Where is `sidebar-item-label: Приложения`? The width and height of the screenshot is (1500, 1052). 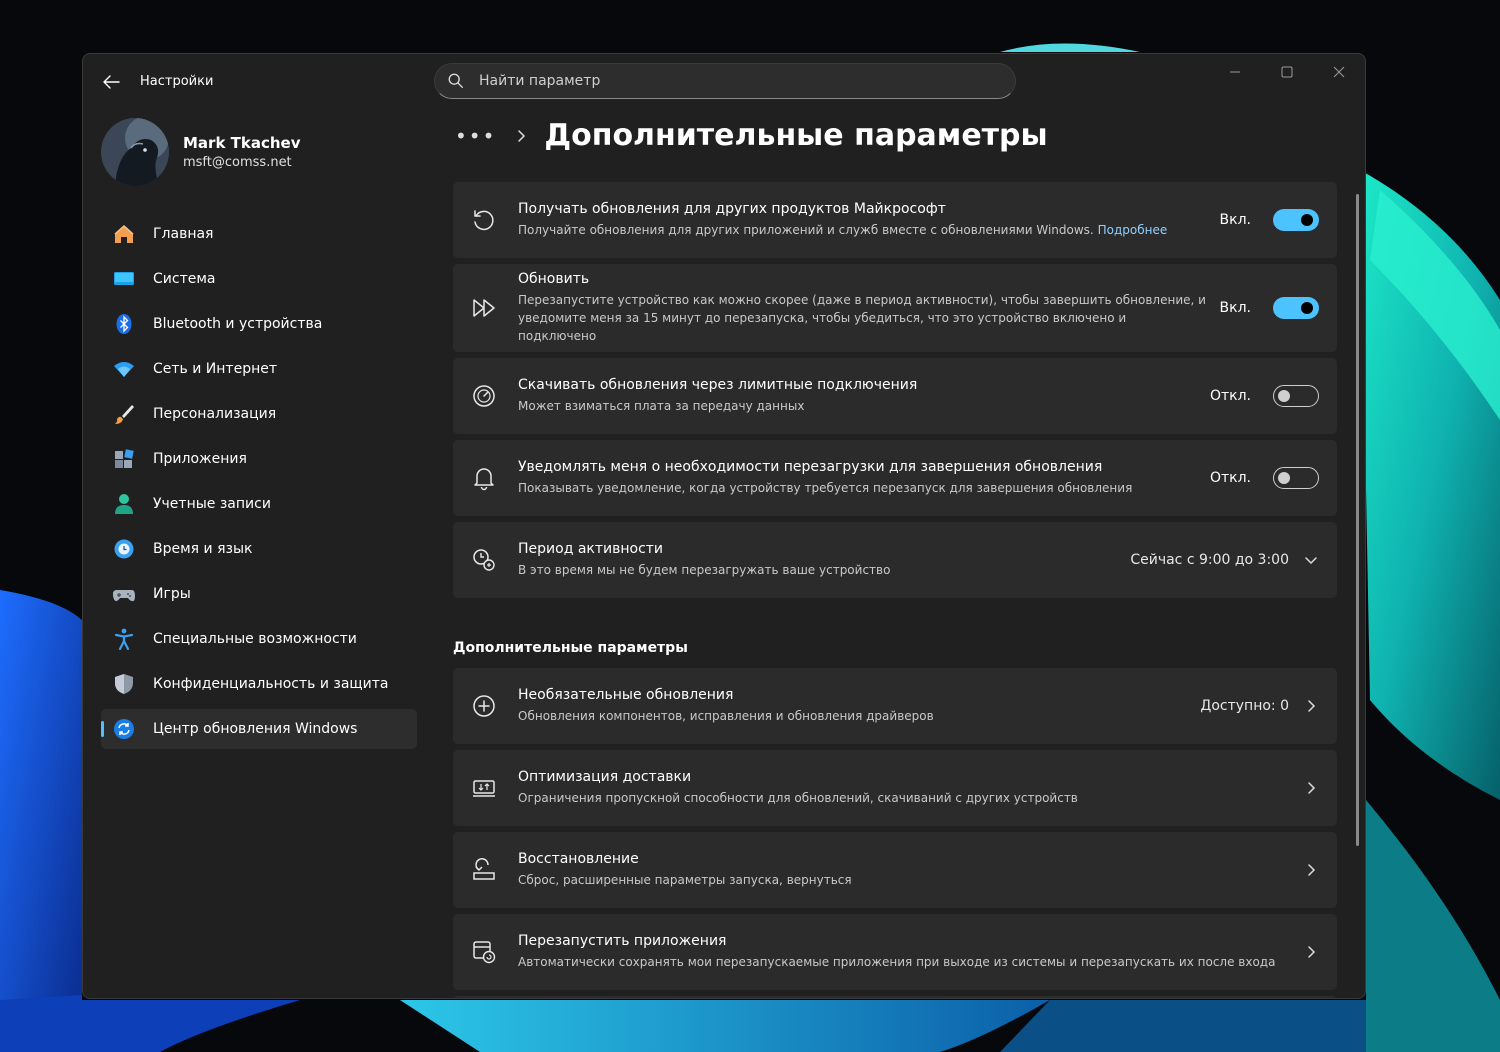 sidebar-item-label: Приложения is located at coordinates (200, 459).